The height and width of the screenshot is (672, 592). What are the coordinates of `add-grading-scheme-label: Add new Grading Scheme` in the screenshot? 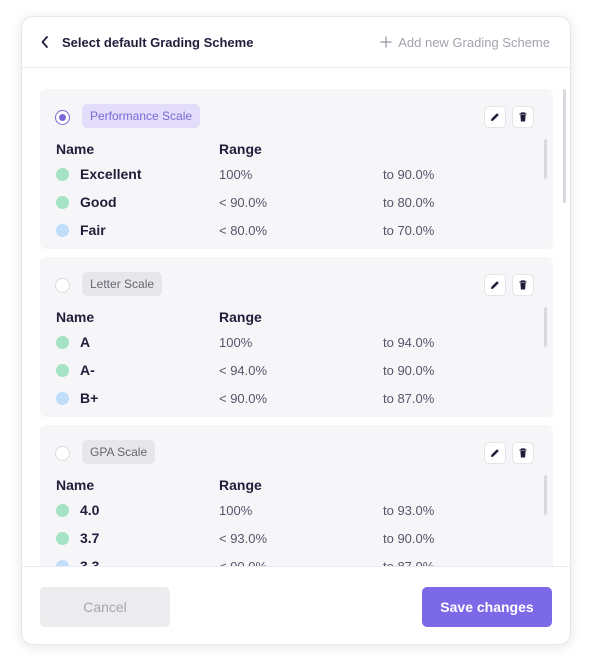 It's located at (474, 42).